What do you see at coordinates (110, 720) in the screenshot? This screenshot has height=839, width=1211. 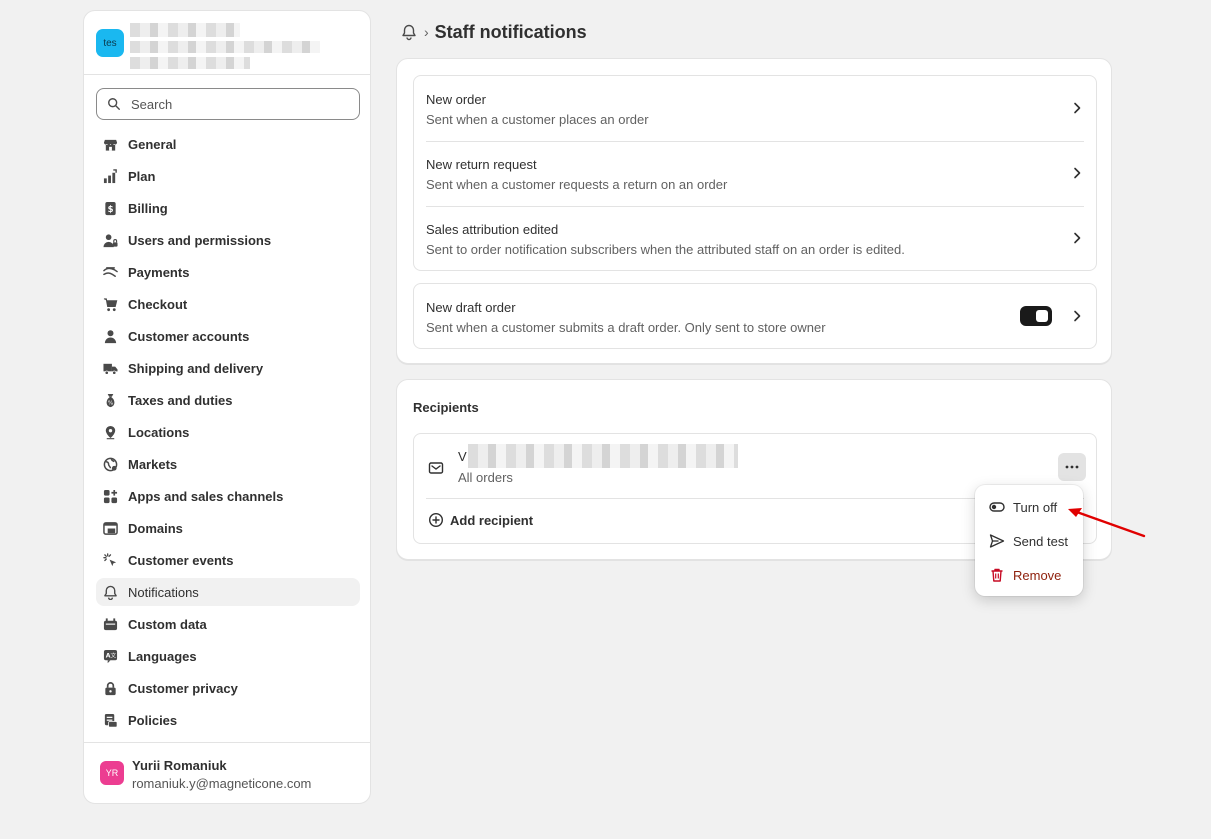 I see `policies-icon` at bounding box center [110, 720].